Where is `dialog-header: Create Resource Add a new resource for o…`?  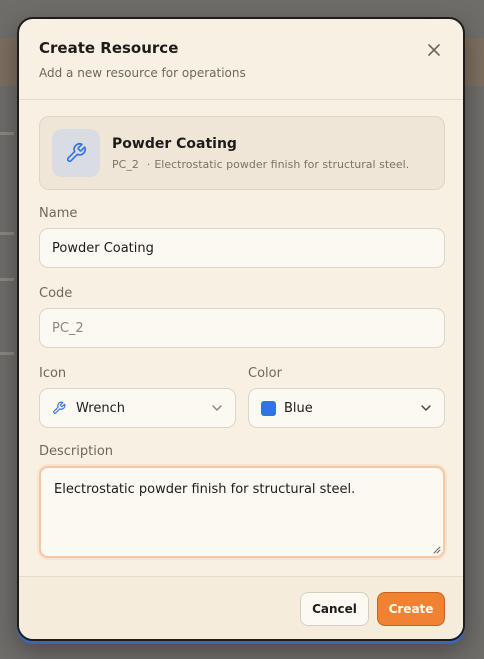
dialog-header: Create Resource Add a new resource for o… is located at coordinates (241, 59).